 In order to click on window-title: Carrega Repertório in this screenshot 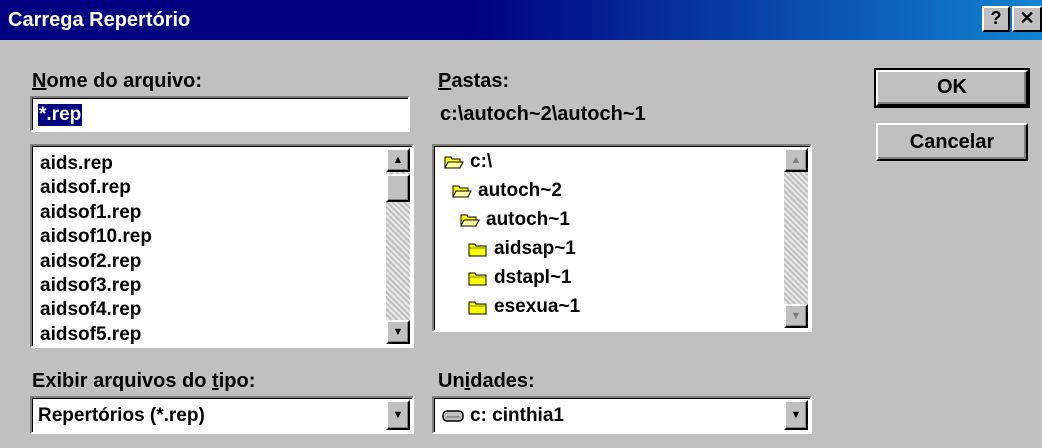, I will do `click(99, 20)`.